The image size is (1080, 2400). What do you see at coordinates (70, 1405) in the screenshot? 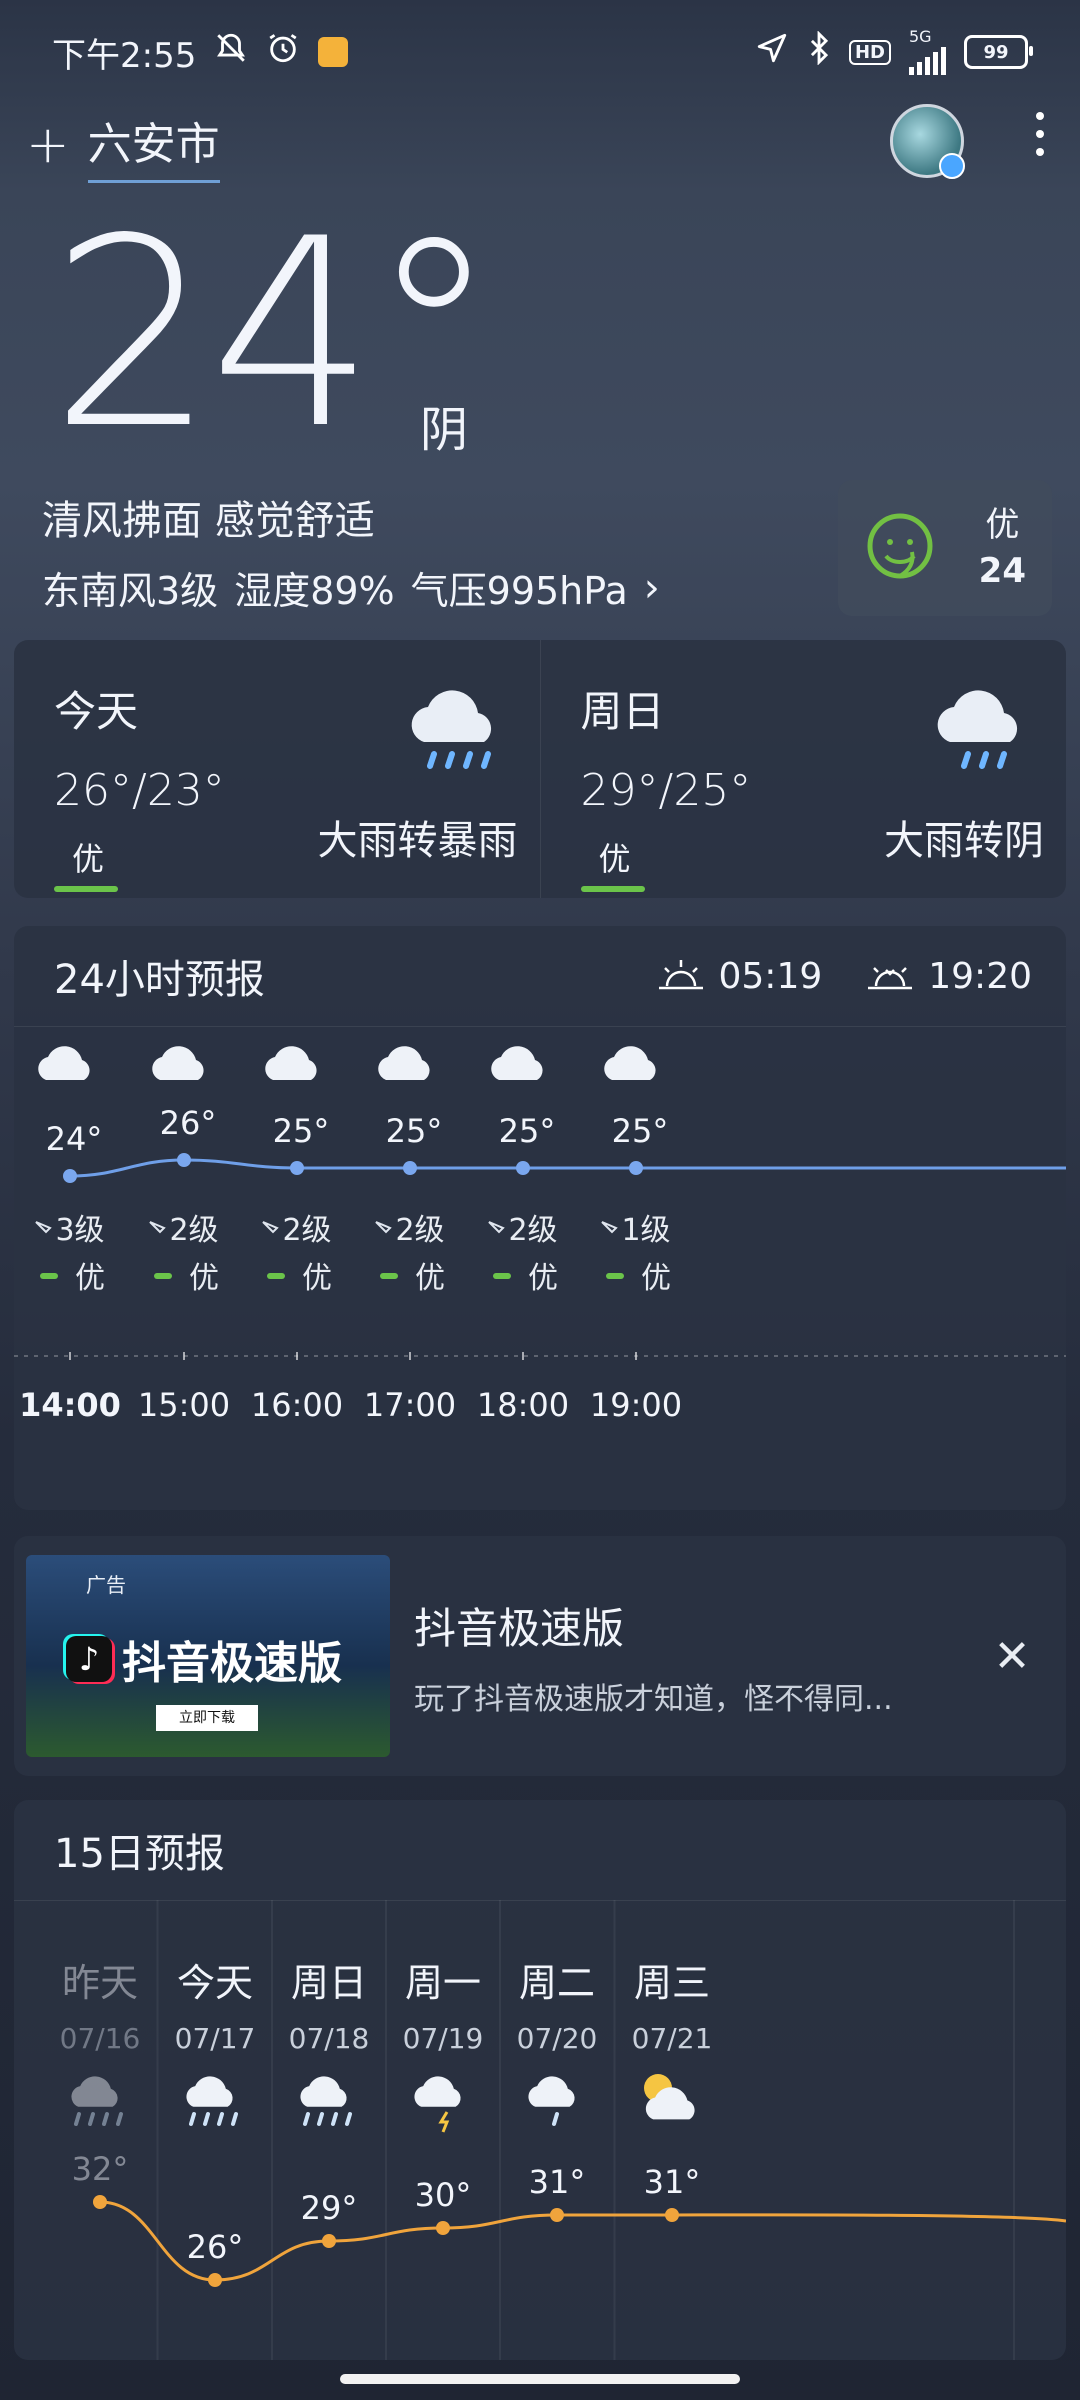
I see `hour-label: 14:00` at bounding box center [70, 1405].